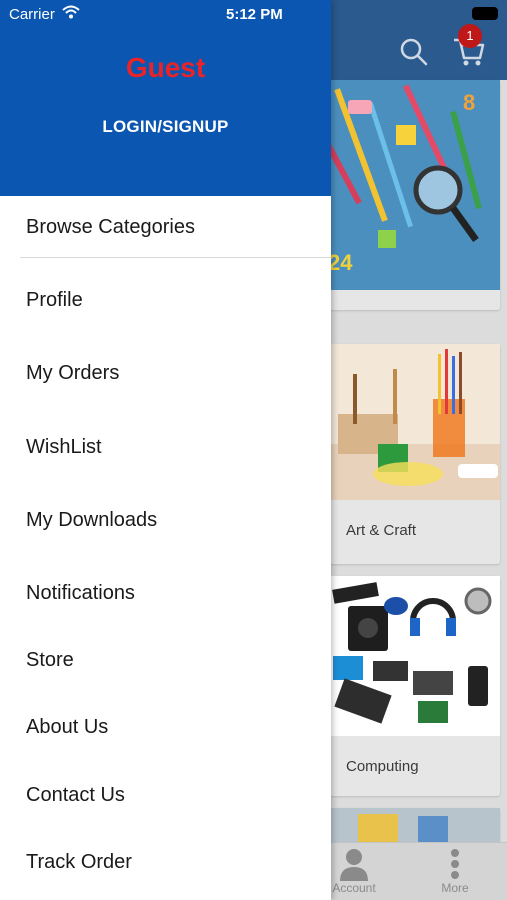 Image resolution: width=507 pixels, height=900 pixels. I want to click on user-name: Guest, so click(165, 67).